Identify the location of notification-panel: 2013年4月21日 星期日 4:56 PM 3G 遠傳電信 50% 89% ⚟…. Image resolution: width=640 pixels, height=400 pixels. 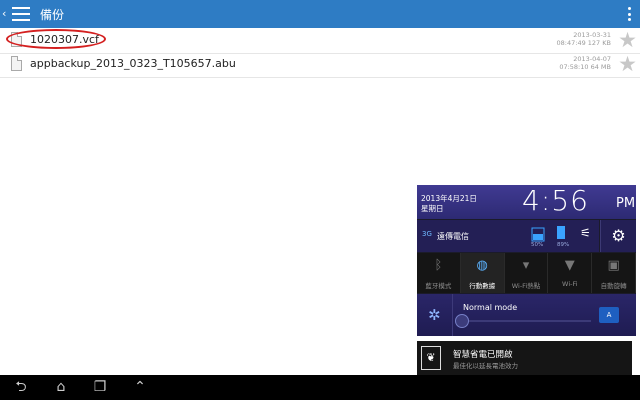
(526, 260).